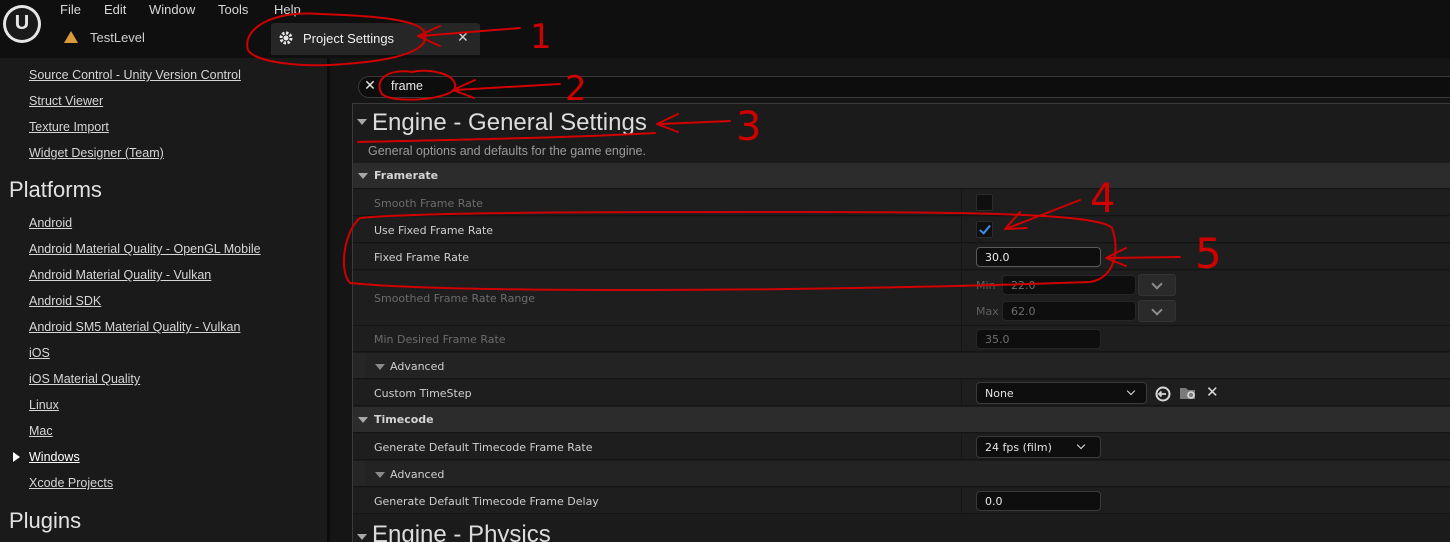  I want to click on sidebar-item-android-sm5-vulkan: Android SM5 Material Quality - Vulkan, so click(134, 327).